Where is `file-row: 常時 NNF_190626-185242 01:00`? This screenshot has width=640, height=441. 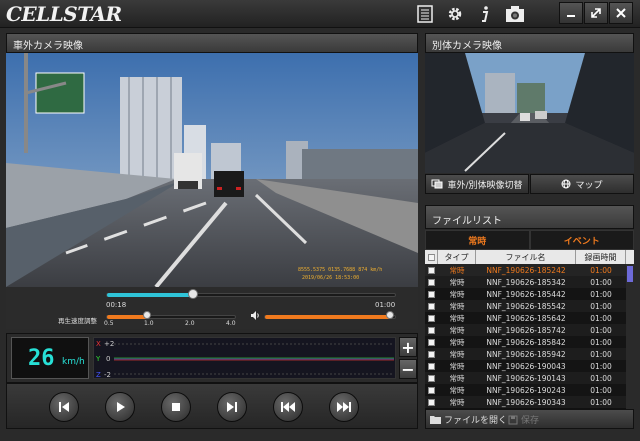
file-row: 常時 NNF_190626-185242 01:00 is located at coordinates (529, 270).